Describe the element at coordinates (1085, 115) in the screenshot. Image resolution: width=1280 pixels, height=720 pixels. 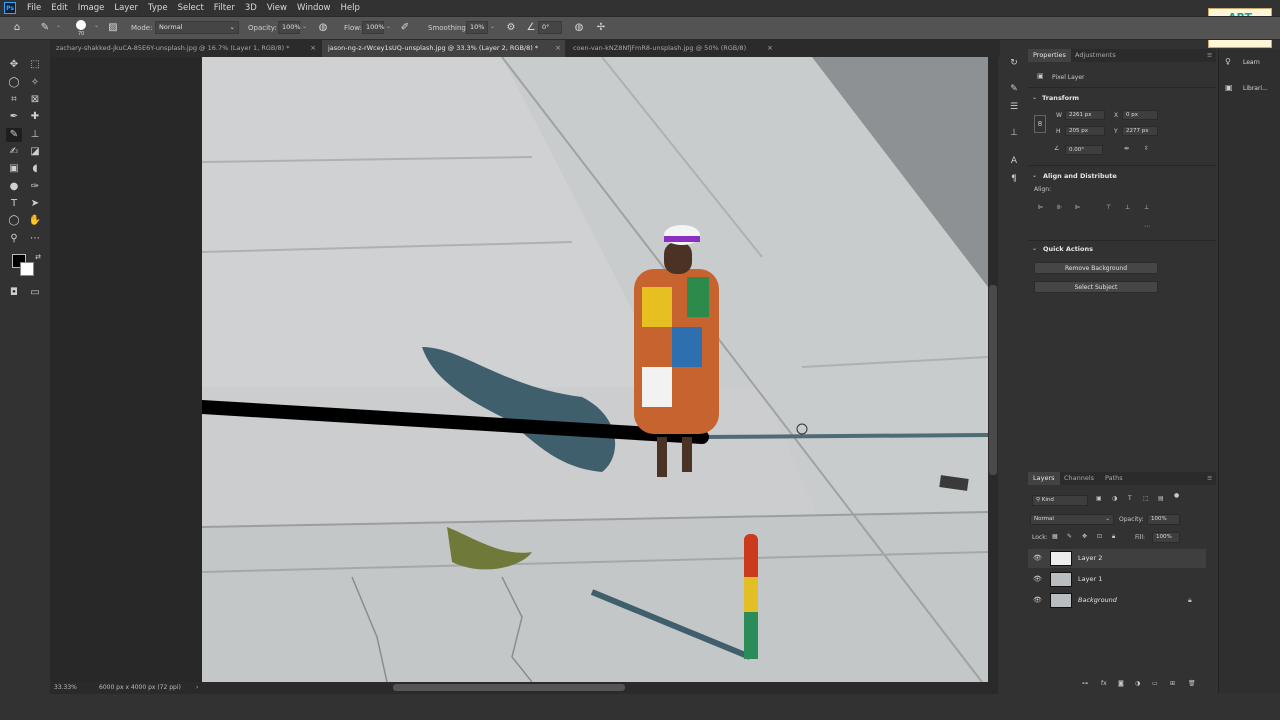
I see `width-input: 2261 px` at that location.